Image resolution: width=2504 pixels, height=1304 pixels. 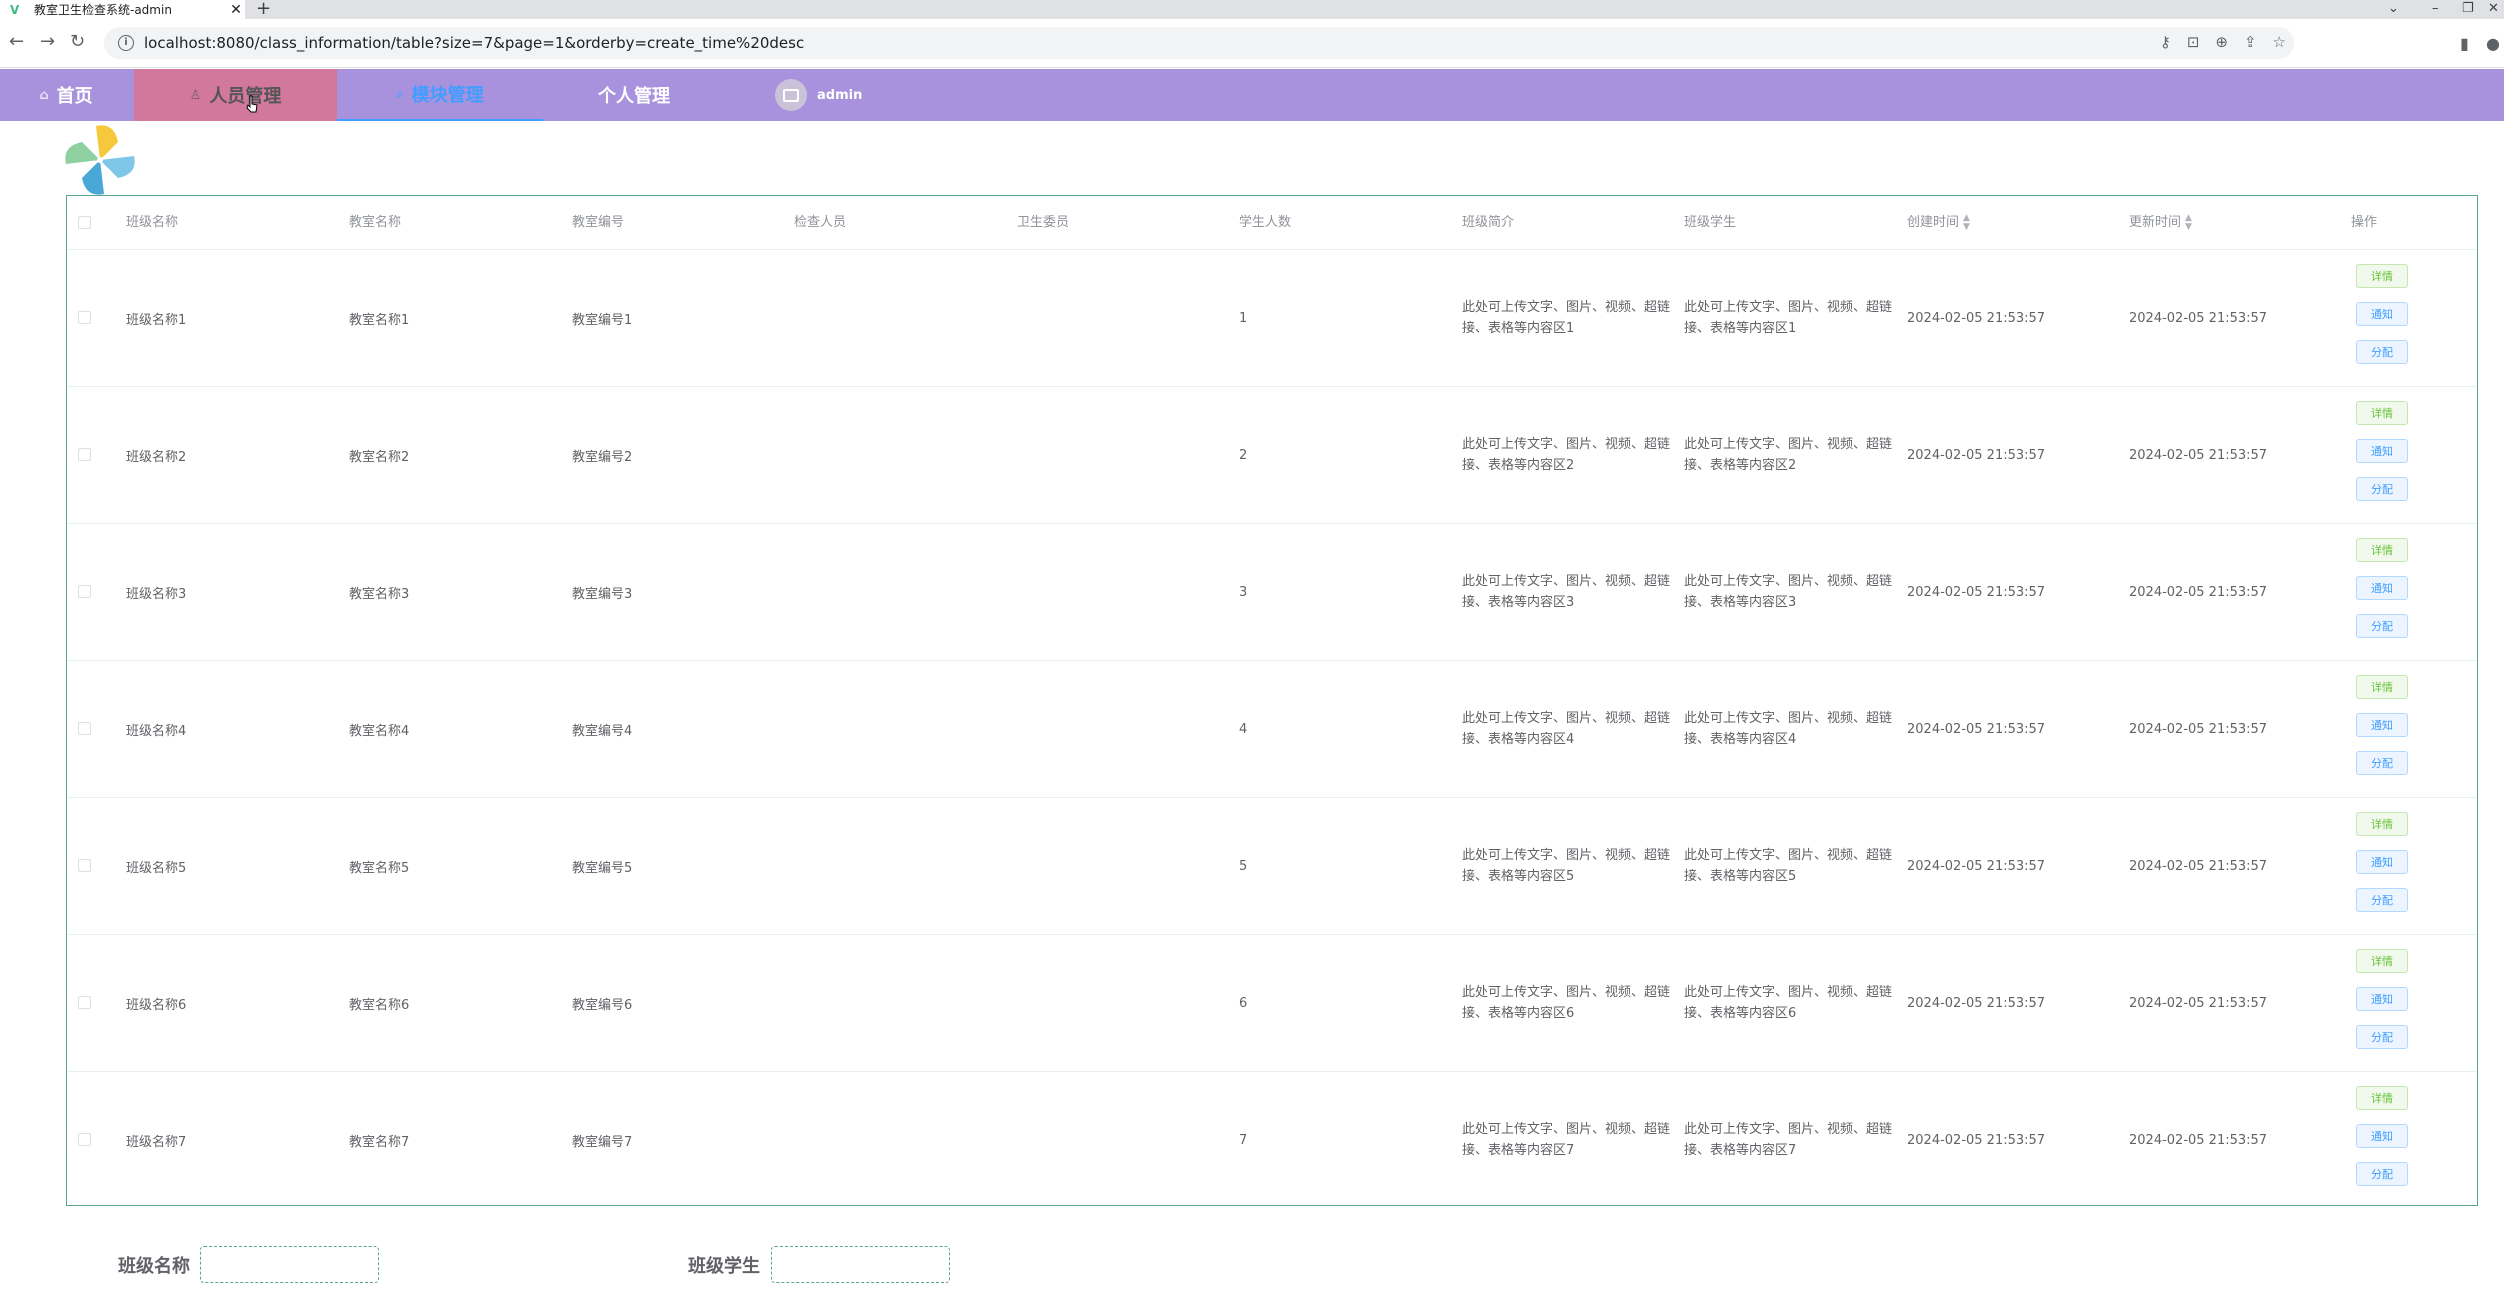 What do you see at coordinates (263, 9) in the screenshot?
I see `new-tab-button: +` at bounding box center [263, 9].